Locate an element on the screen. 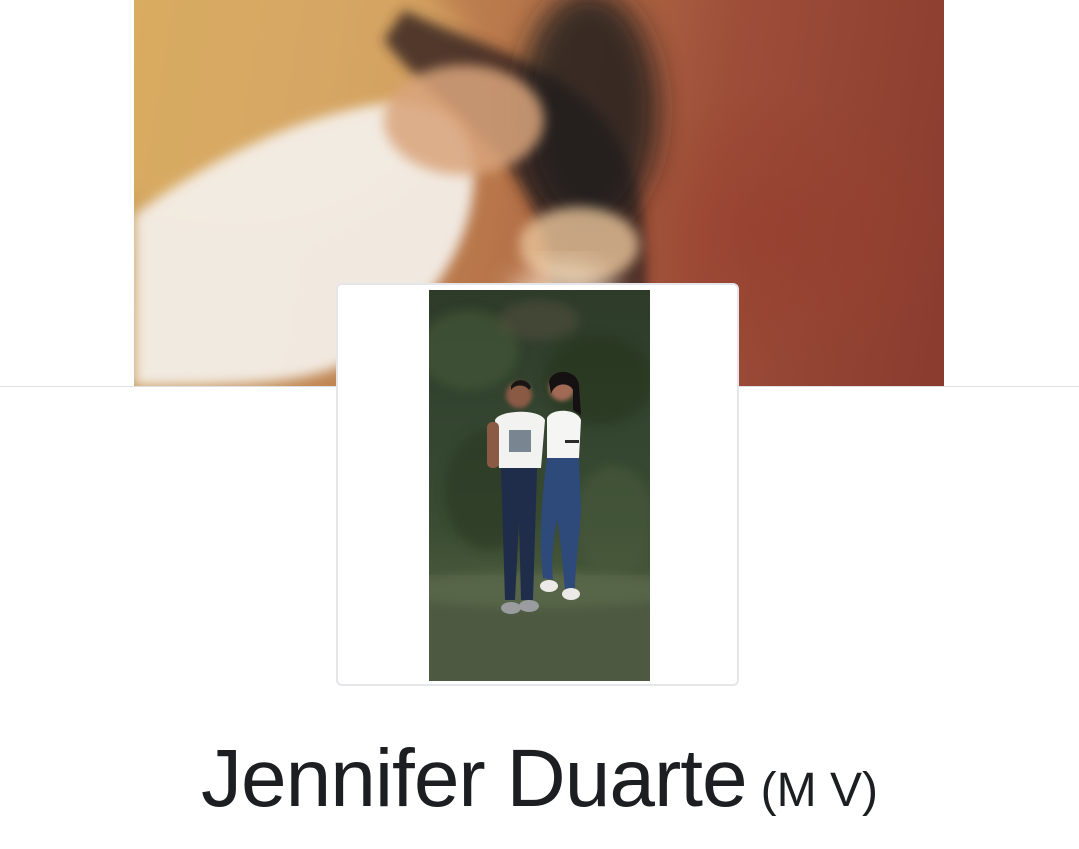 Image resolution: width=1079 pixels, height=849 pixels. profile-photo is located at coordinates (539, 485).